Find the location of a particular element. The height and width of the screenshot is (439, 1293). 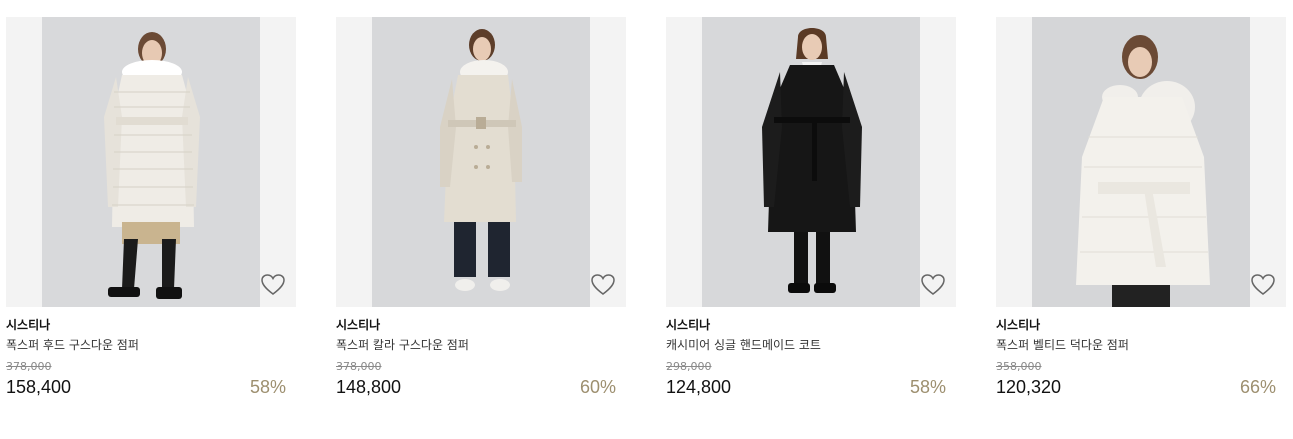

discount-rate: 60% is located at coordinates (597, 387).